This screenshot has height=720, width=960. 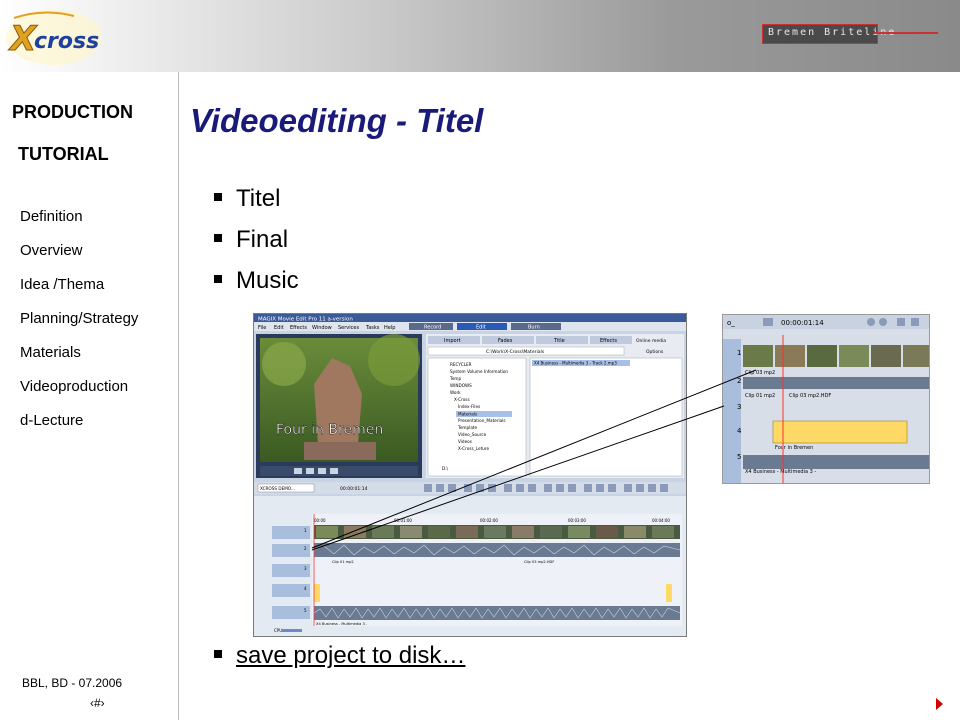 What do you see at coordinates (465, 441) in the screenshot?
I see `folder-item: Videos` at bounding box center [465, 441].